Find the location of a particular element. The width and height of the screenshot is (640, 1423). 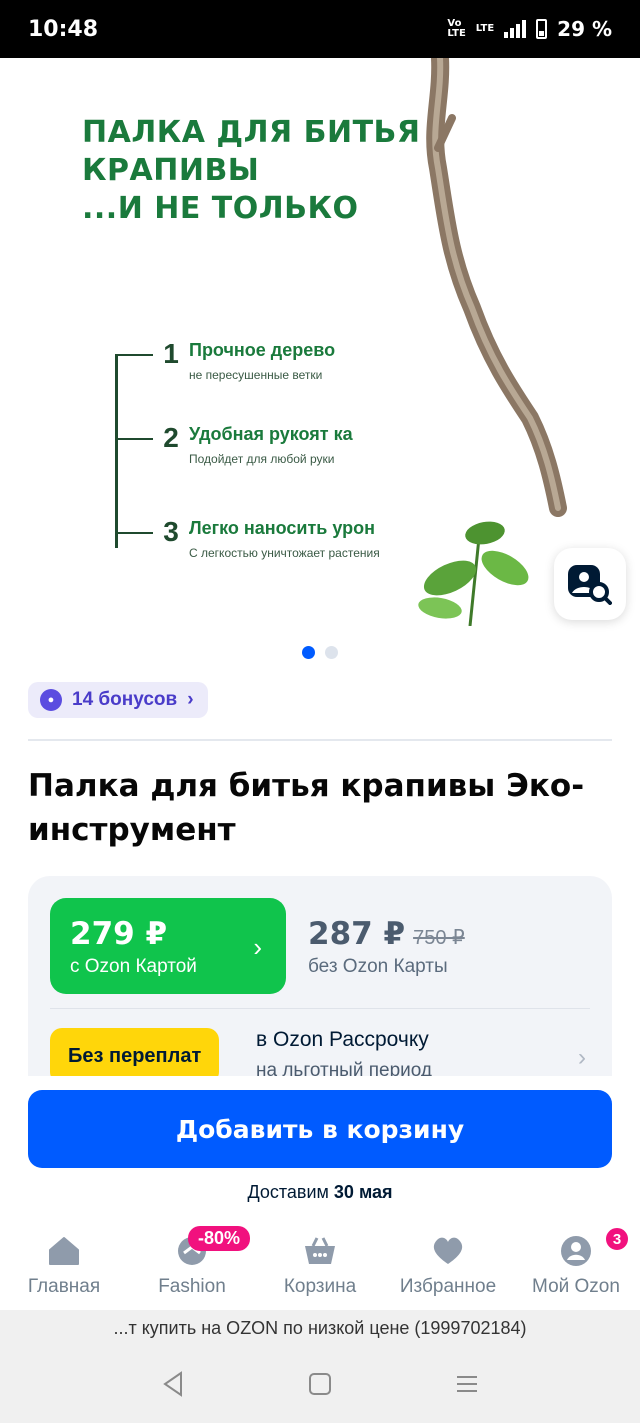

tab-fashion: -80% Fashion is located at coordinates (192, 1267).